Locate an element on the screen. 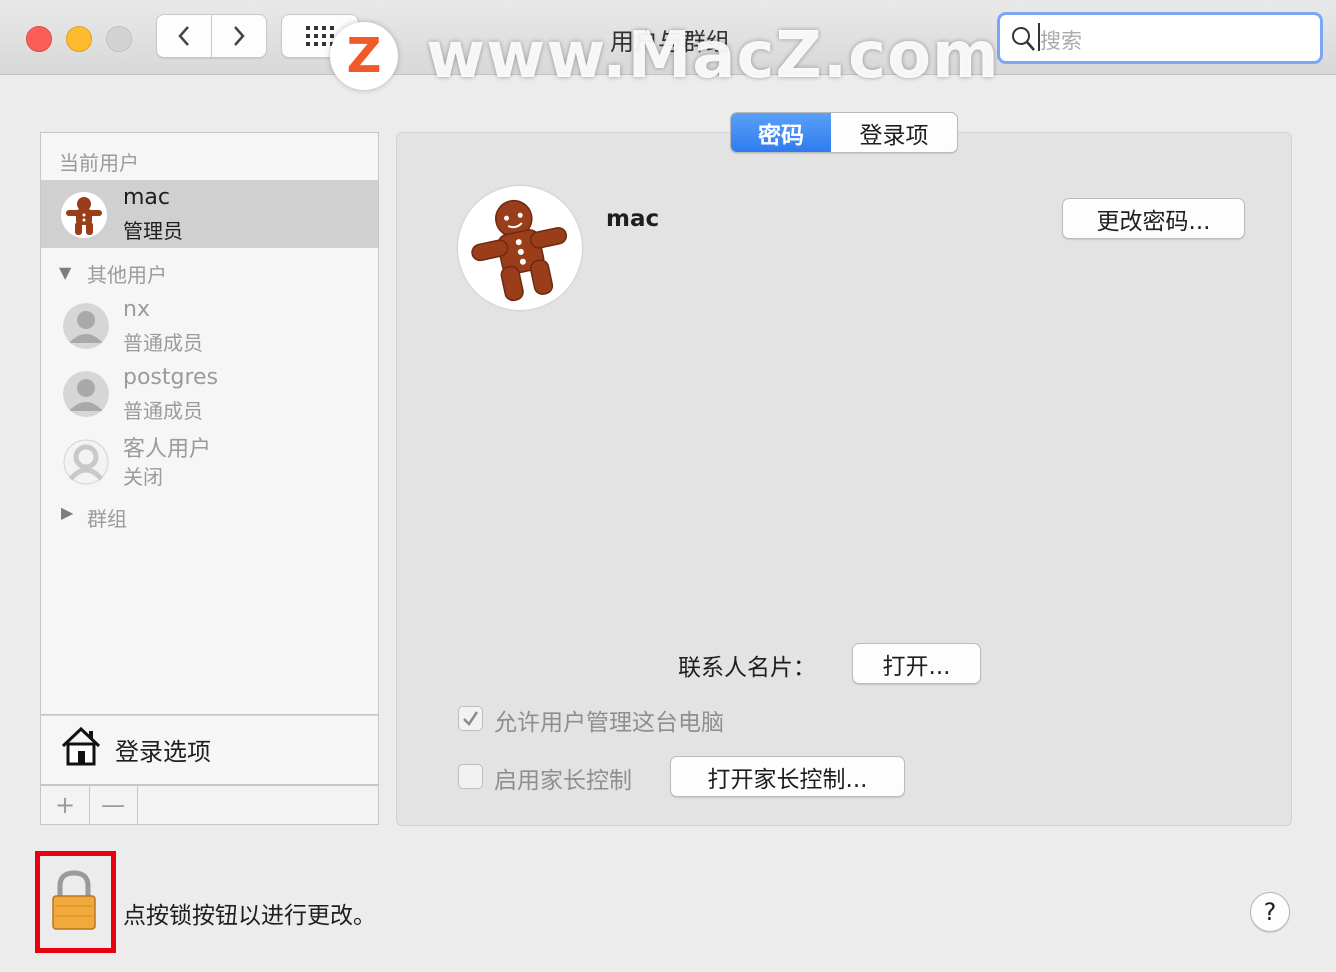 This screenshot has width=1336, height=972. login-options-row: 登录选项 is located at coordinates (209, 750).